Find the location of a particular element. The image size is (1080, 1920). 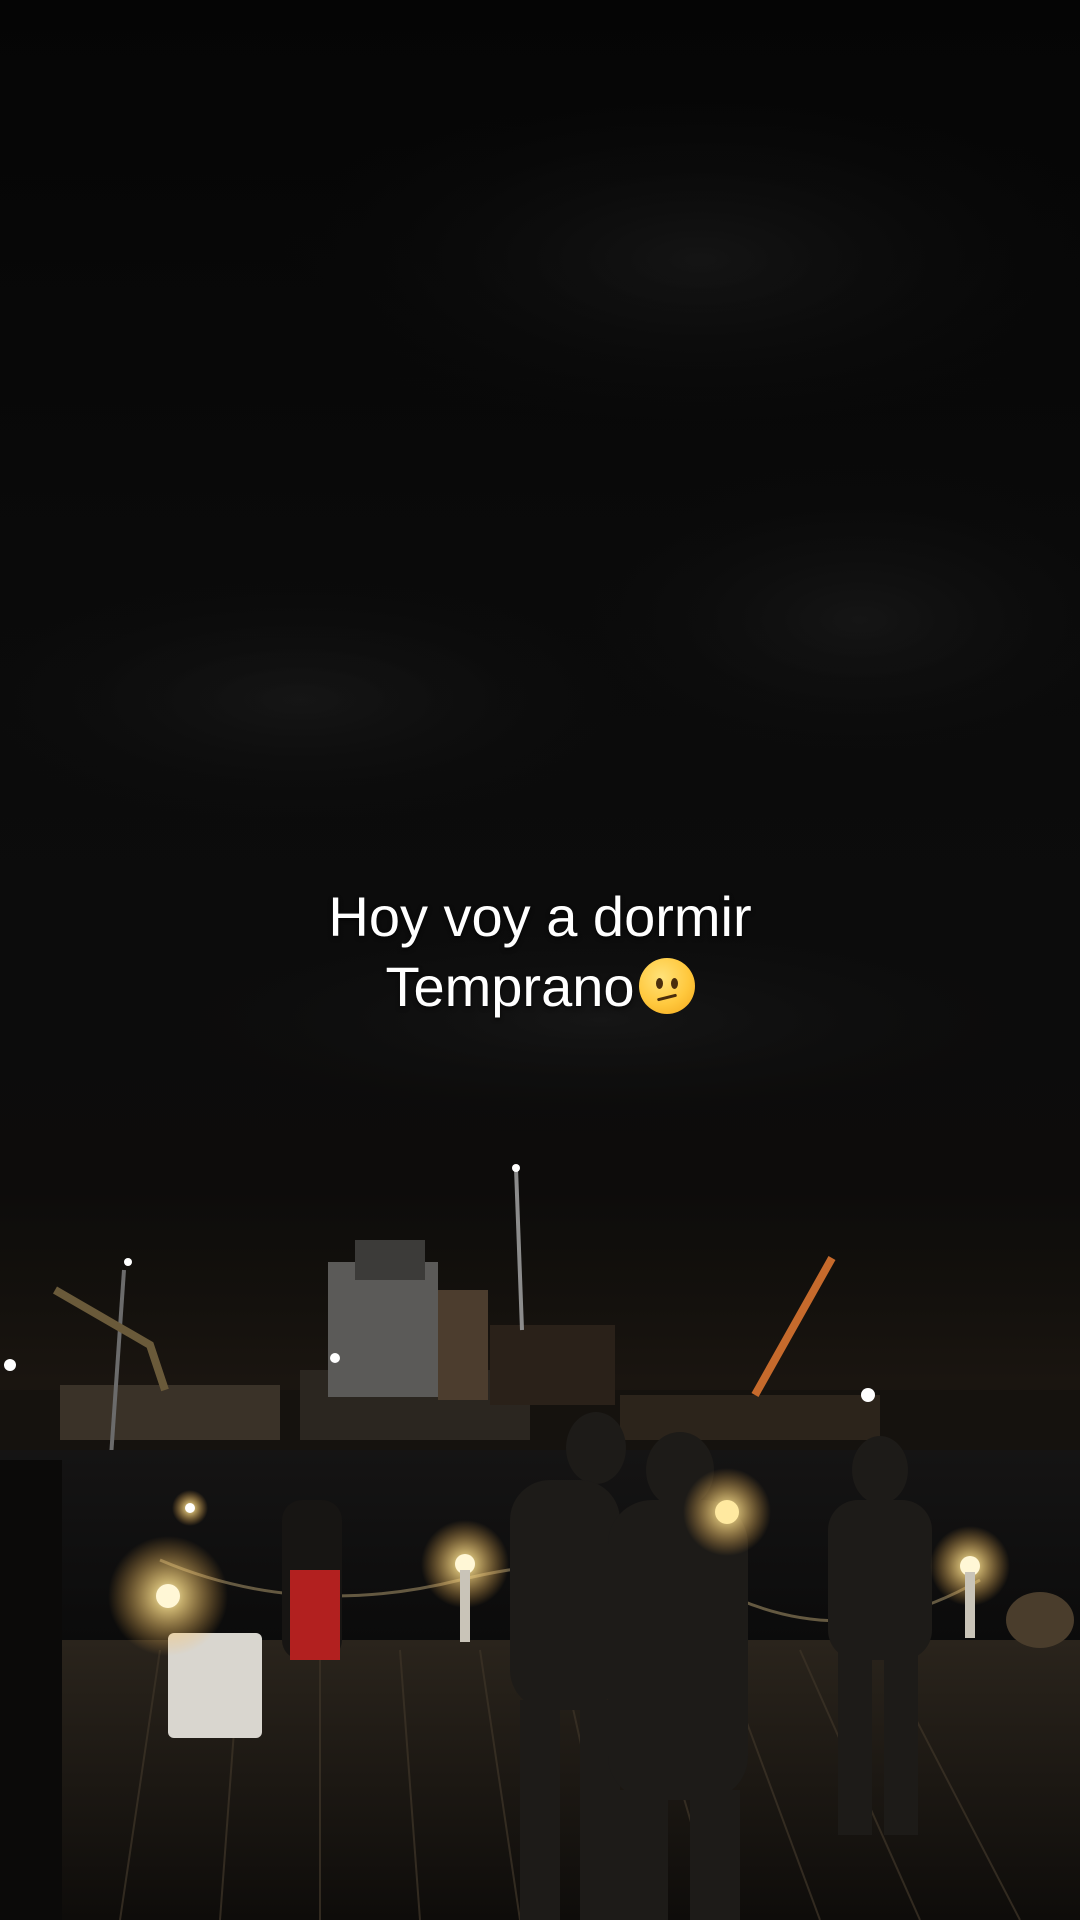

caption-line-2: Temprano is located at coordinates (540, 987).